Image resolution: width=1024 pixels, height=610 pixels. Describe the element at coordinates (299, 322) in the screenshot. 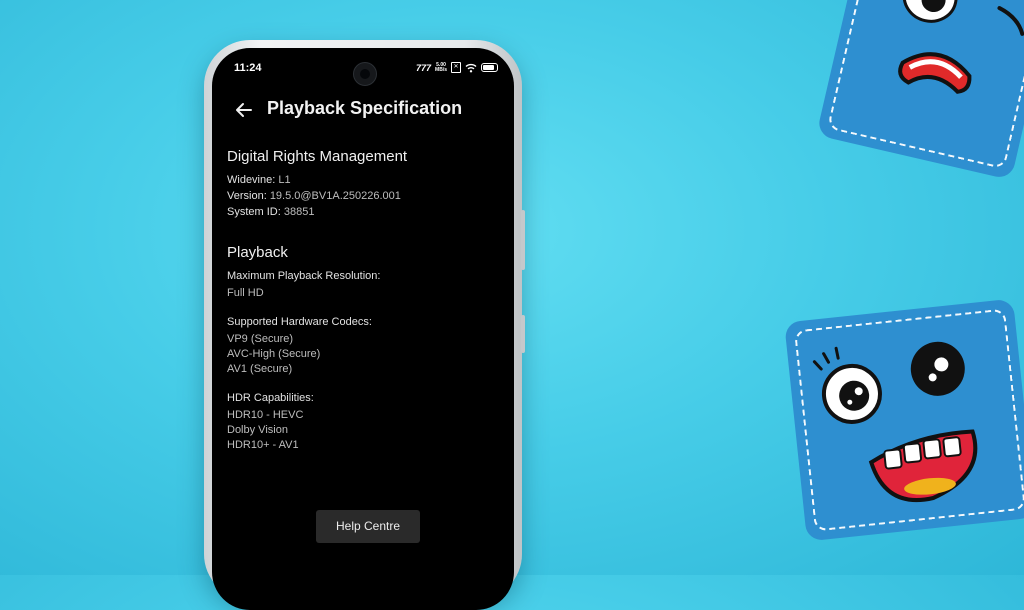

I see `codecs-label: Supported Hardware Codecs:` at that location.